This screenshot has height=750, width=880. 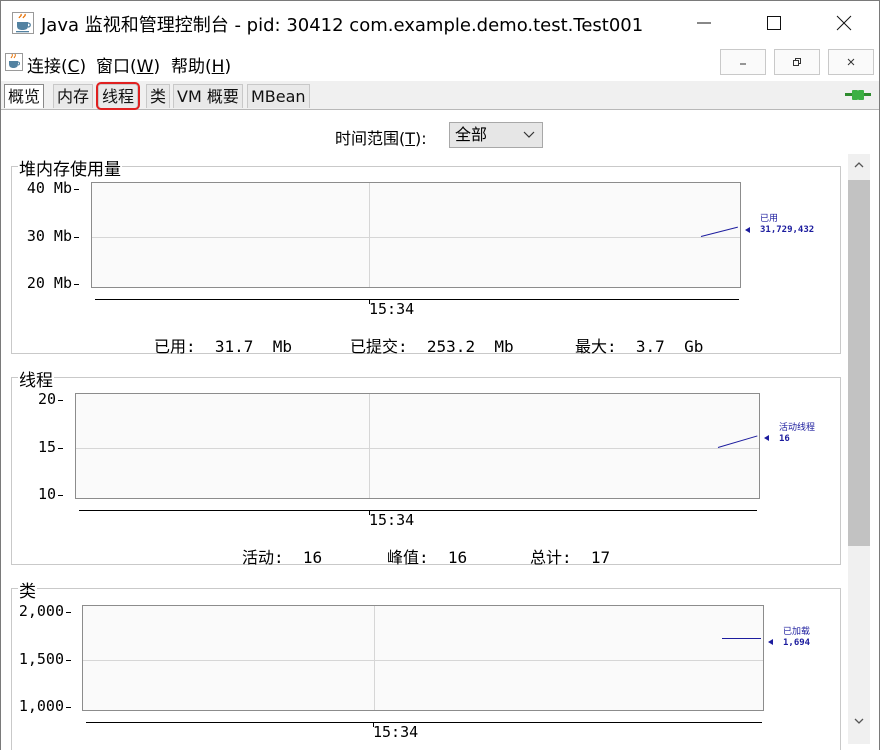 I want to click on scroll-down-button, so click(x=859, y=721).